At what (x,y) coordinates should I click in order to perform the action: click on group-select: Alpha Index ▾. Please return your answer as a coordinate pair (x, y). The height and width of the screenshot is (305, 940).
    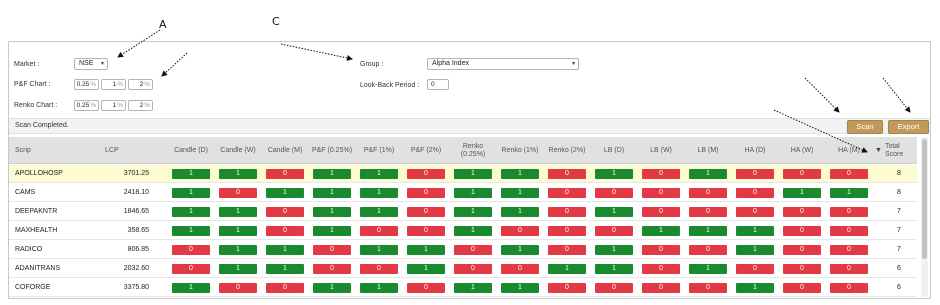
    Looking at the image, I should click on (503, 64).